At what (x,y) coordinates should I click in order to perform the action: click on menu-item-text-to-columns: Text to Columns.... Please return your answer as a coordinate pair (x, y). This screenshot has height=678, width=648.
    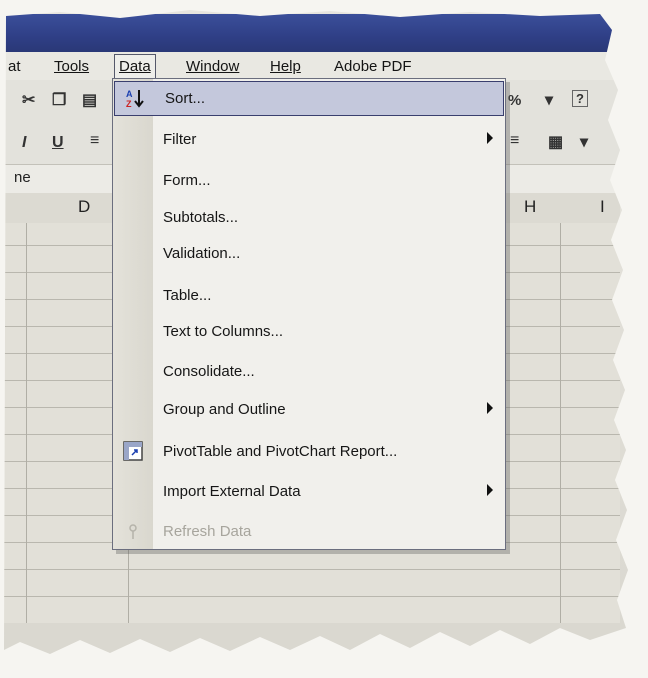
    Looking at the image, I should click on (309, 331).